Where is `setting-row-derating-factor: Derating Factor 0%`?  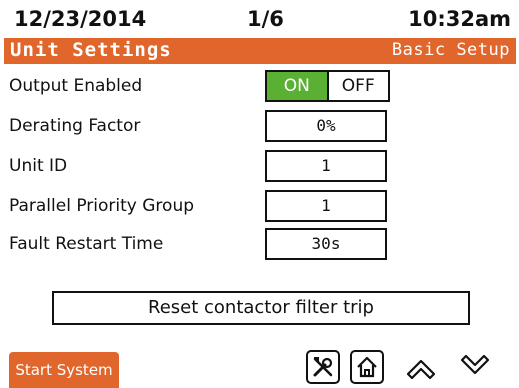
setting-row-derating-factor: Derating Factor 0% is located at coordinates (259, 127).